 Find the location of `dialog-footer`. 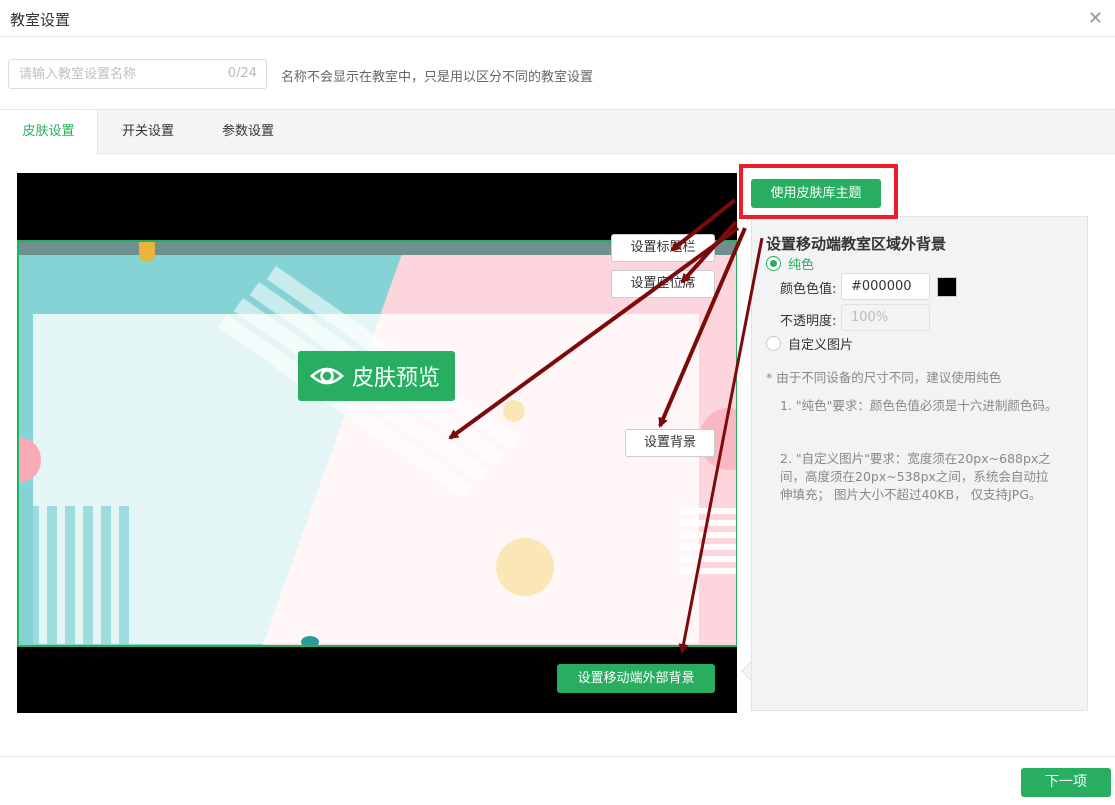

dialog-footer is located at coordinates (557, 780).